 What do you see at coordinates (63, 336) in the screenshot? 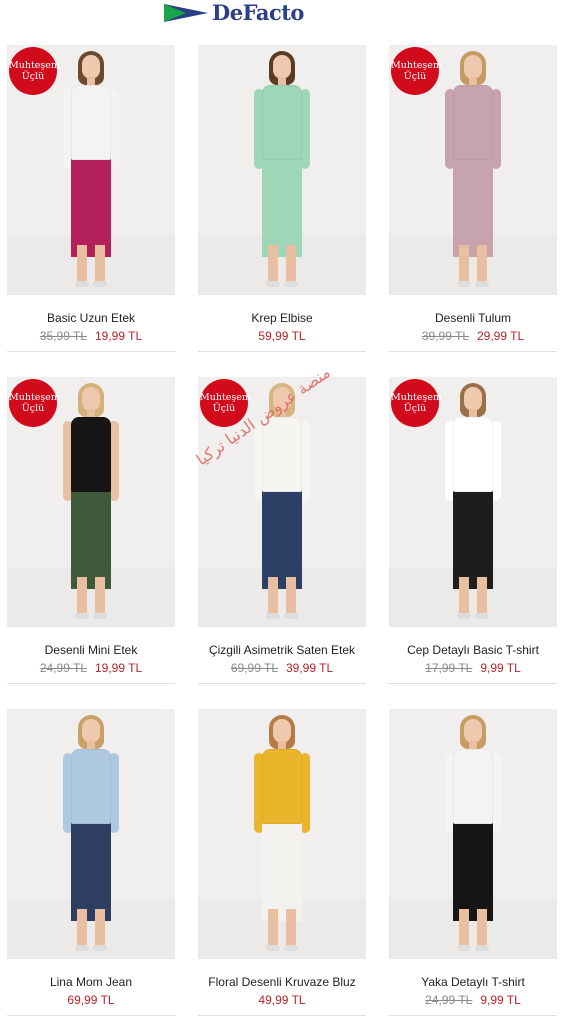
I see `old-price: 35,99 TL` at bounding box center [63, 336].